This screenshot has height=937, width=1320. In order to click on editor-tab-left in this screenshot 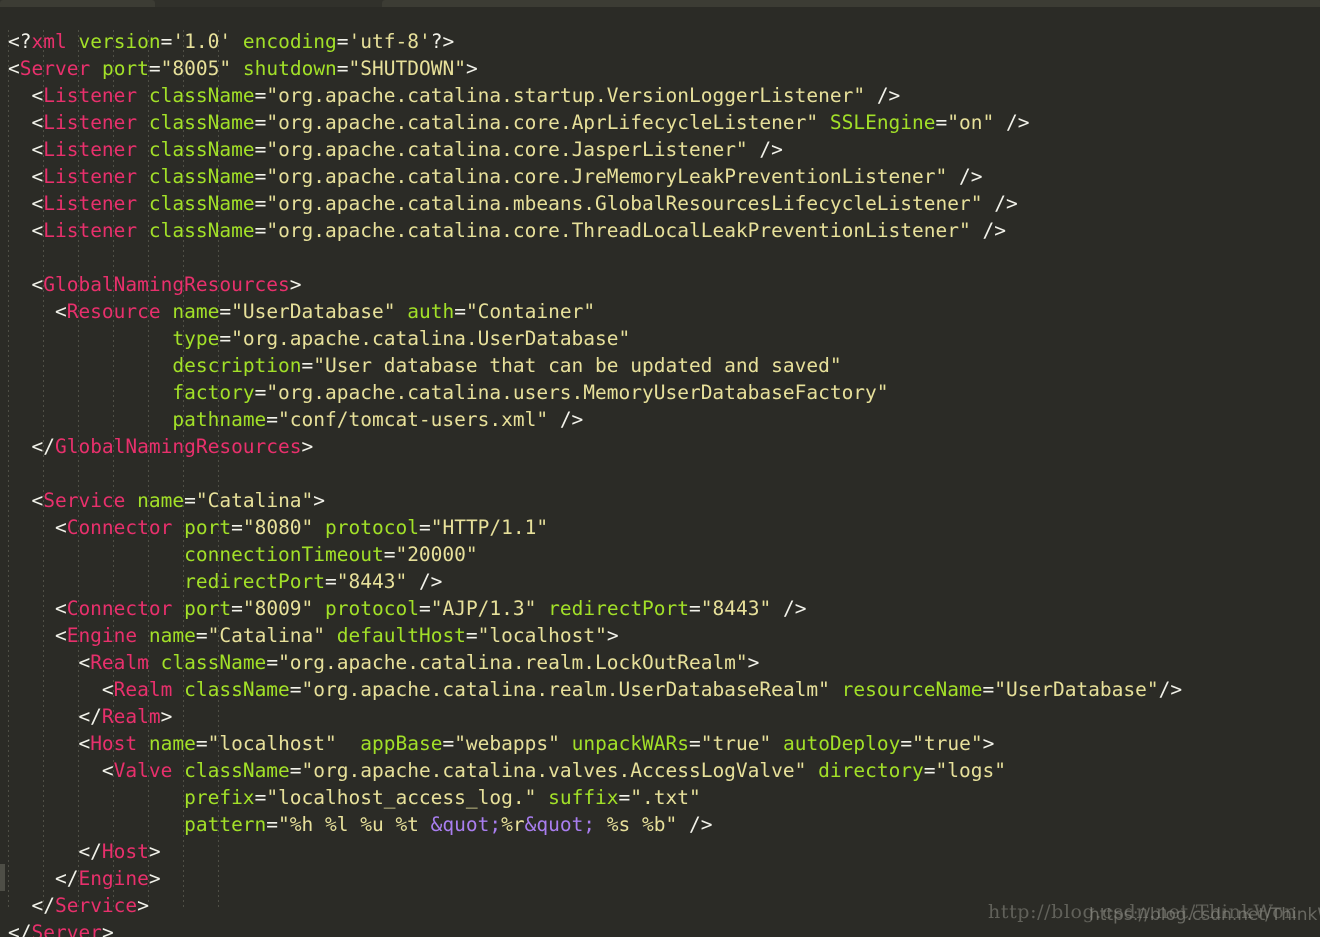, I will do `click(77, 3)`.